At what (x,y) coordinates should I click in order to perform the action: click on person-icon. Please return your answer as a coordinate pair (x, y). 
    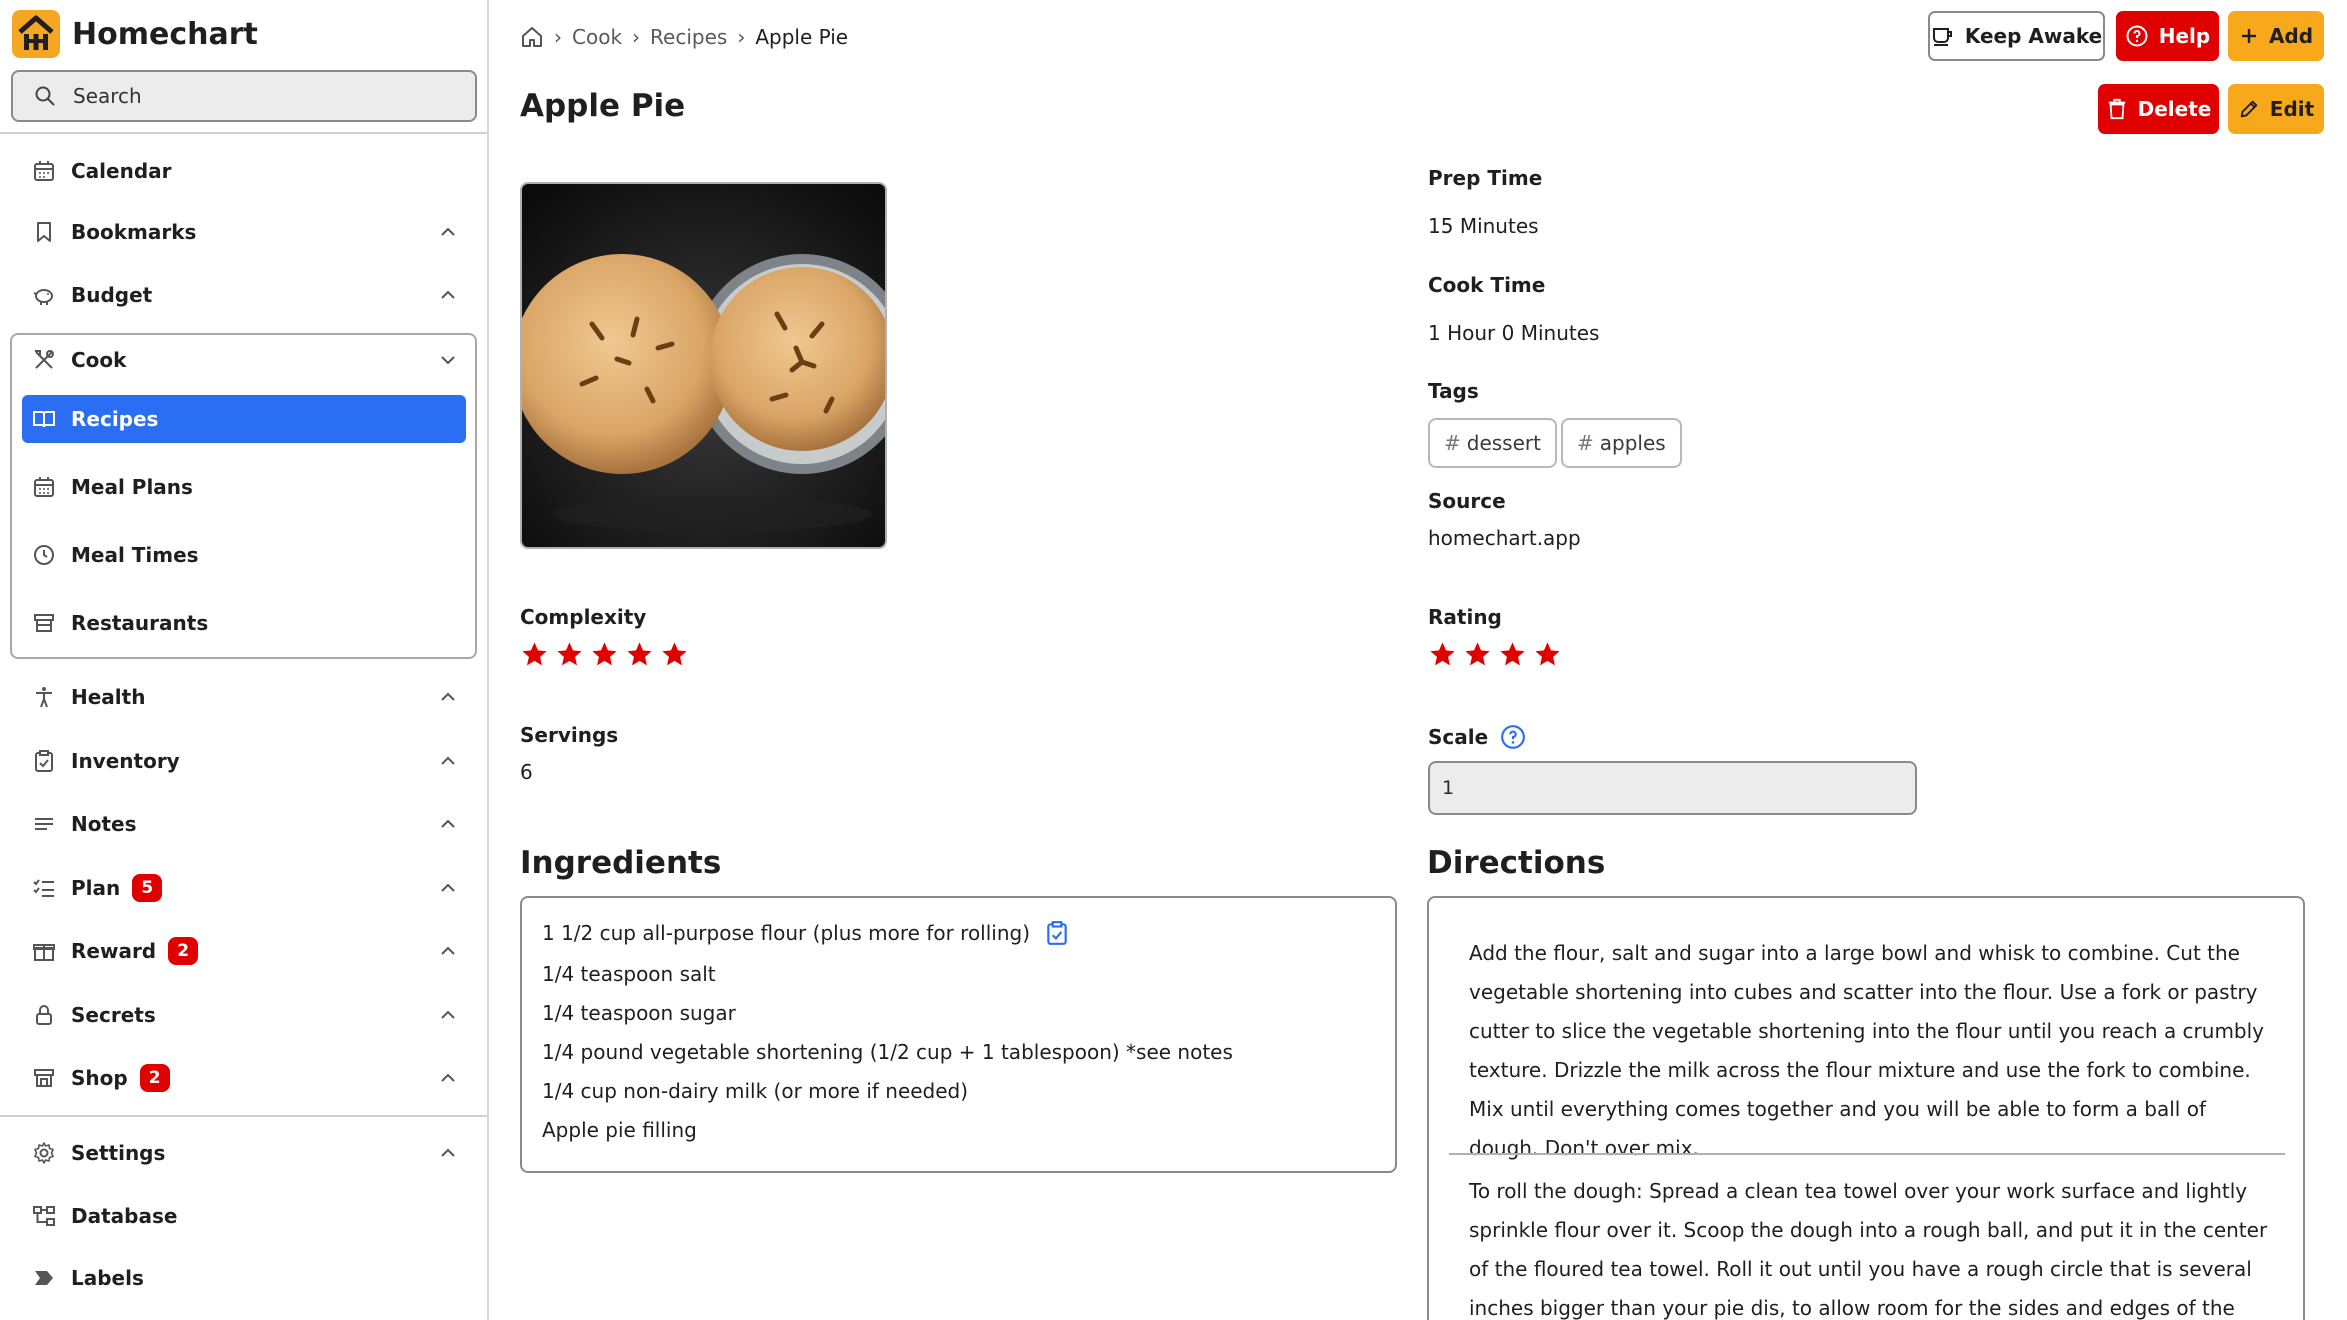
    Looking at the image, I should click on (44, 697).